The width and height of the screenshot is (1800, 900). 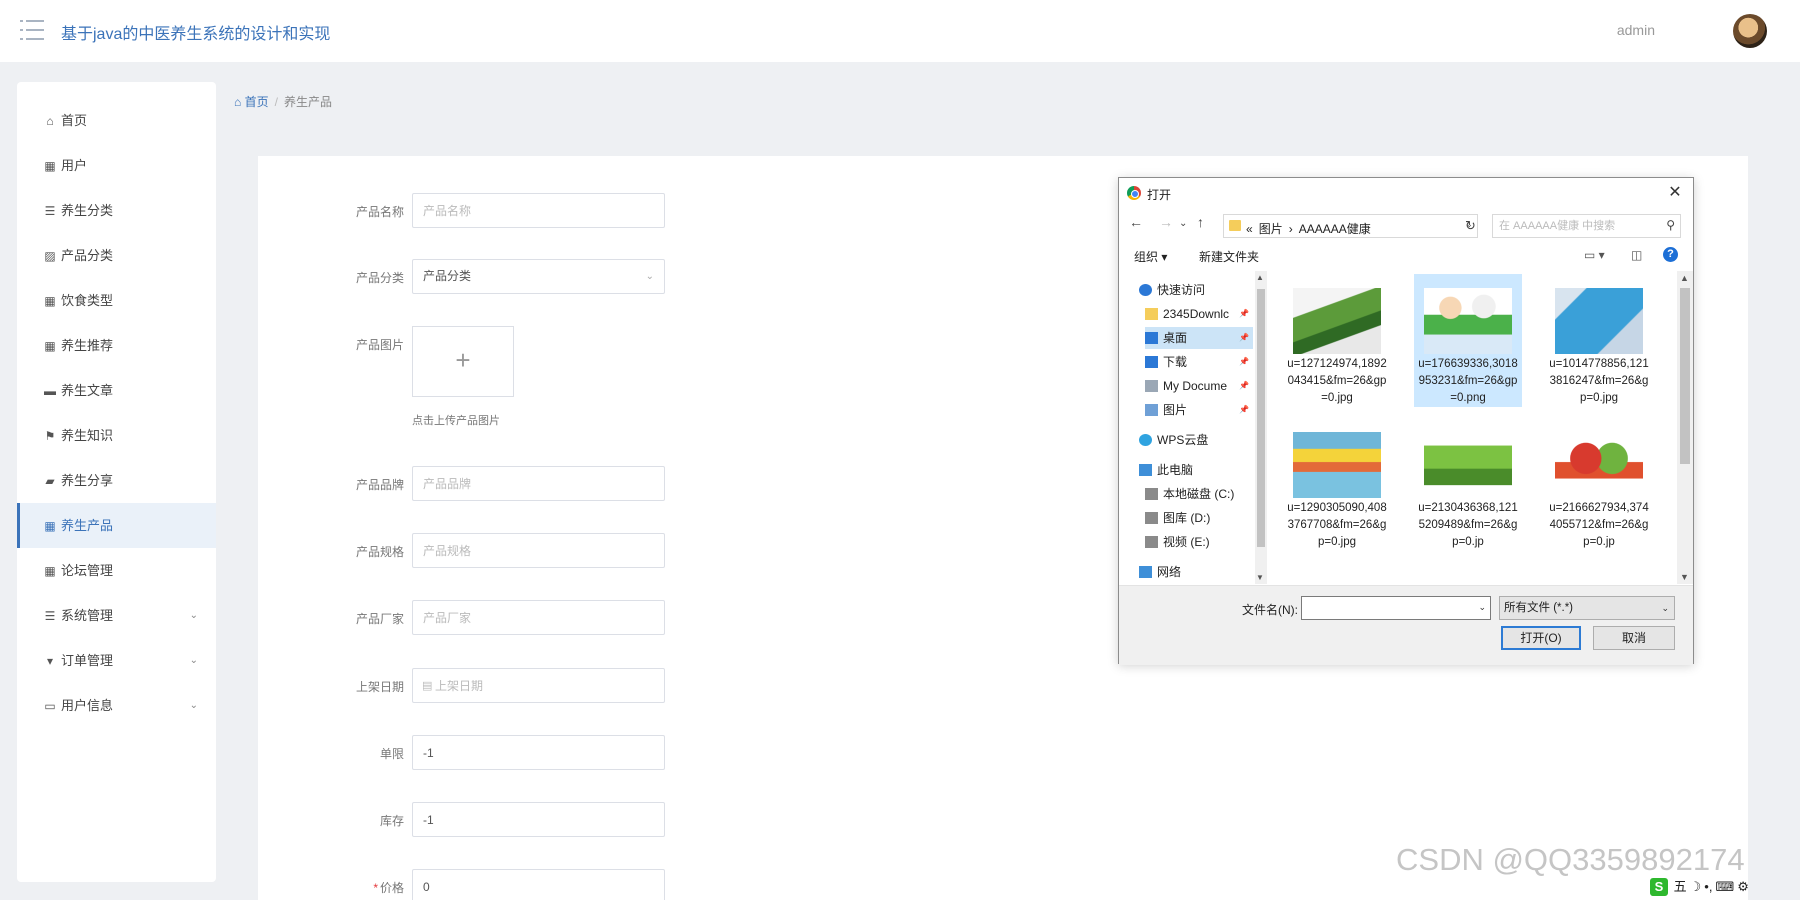 I want to click on listing-date-picker: ▤, so click(x=538, y=685).